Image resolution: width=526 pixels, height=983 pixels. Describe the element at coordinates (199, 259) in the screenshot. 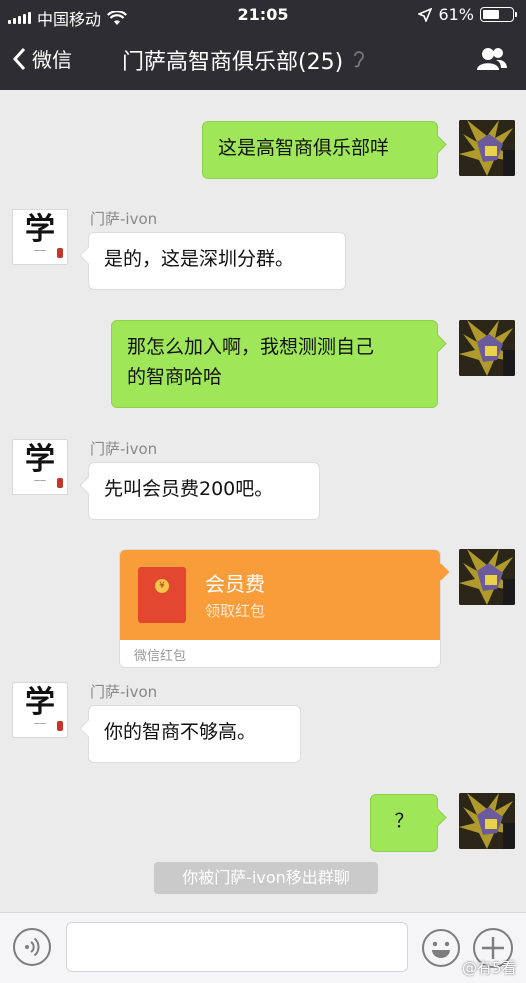

I see `message-text: 是的，这是深圳分群。` at that location.